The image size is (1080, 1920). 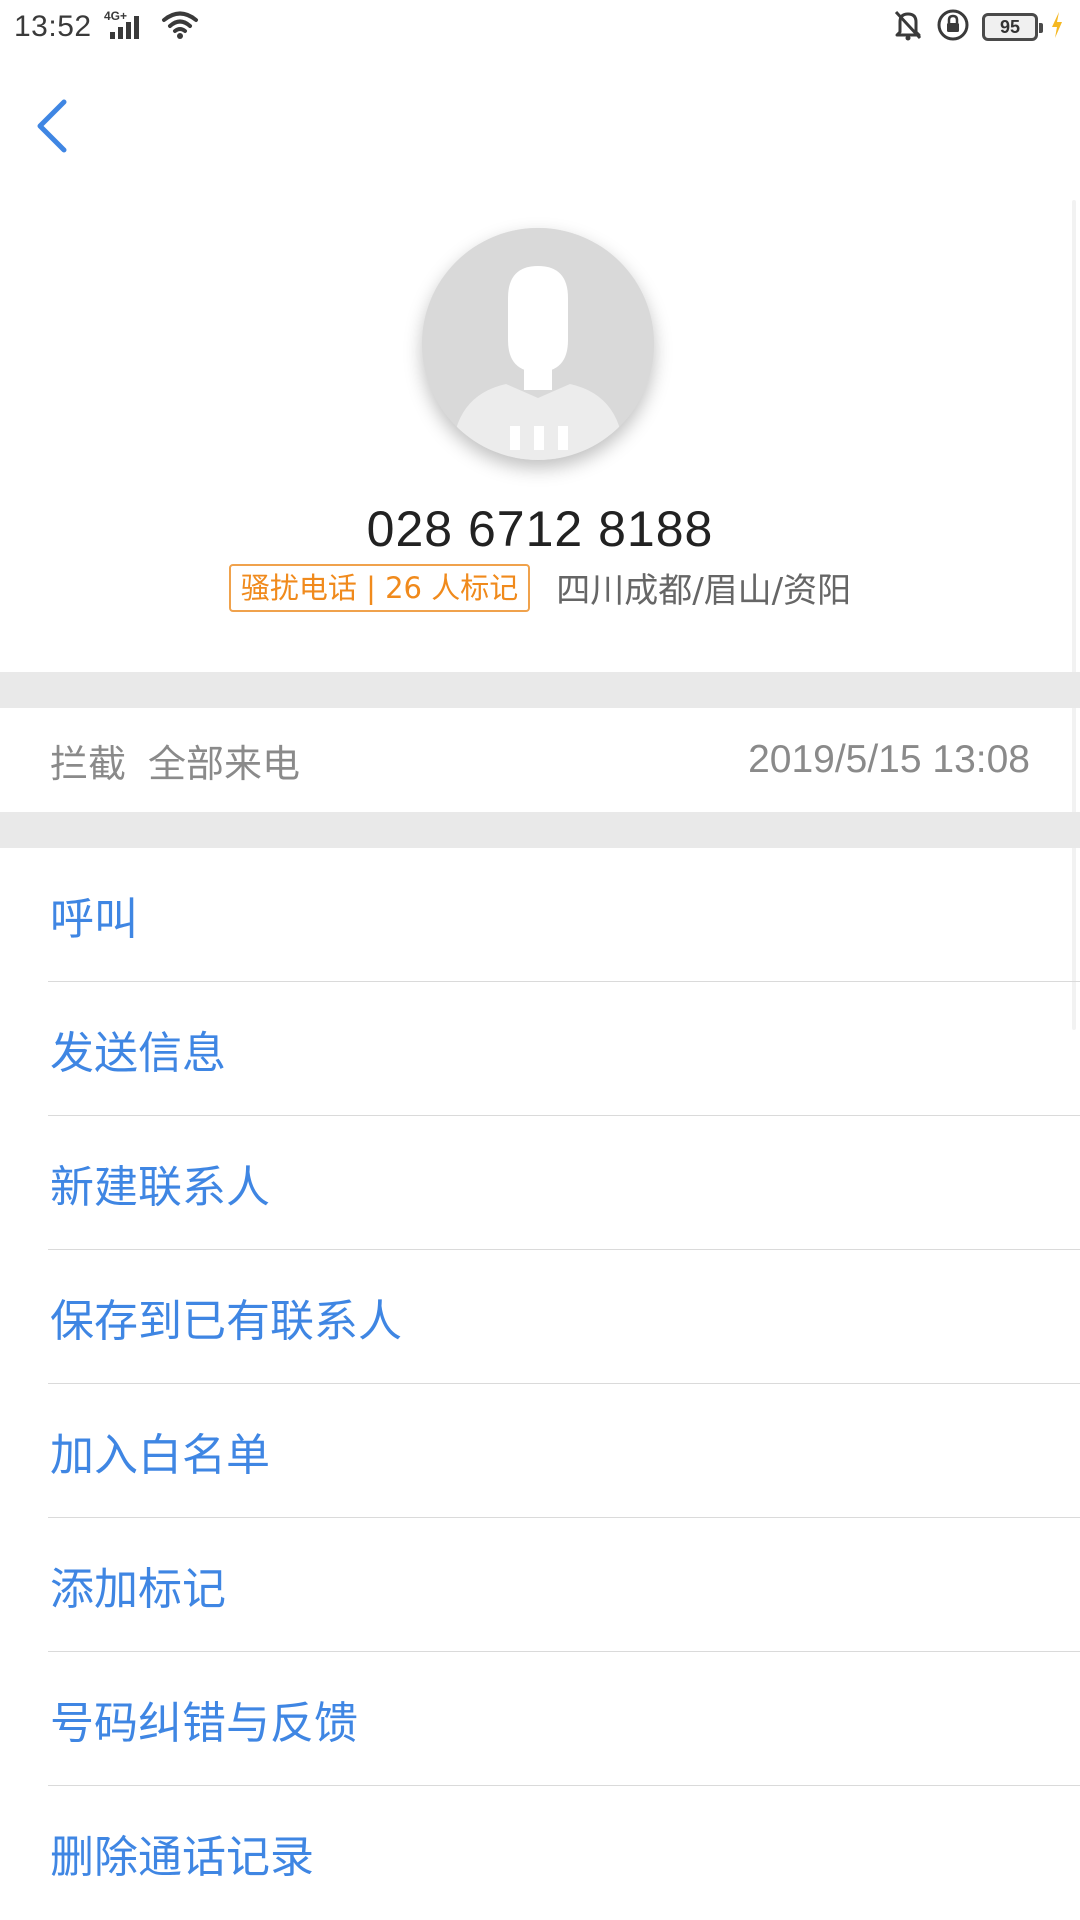 I want to click on avatar, so click(x=538, y=344).